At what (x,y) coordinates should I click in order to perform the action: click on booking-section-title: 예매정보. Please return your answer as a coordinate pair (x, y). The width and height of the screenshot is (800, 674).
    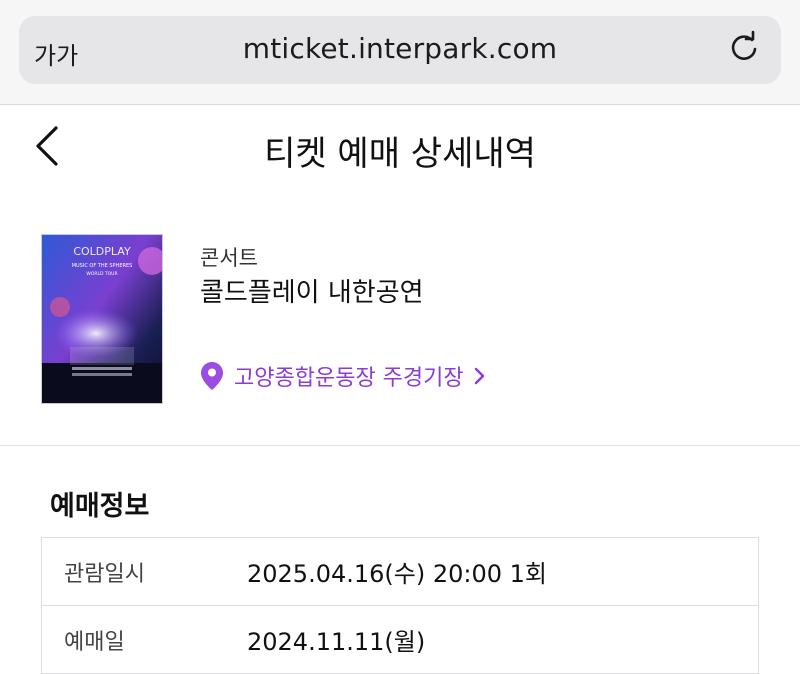
    Looking at the image, I should click on (100, 506).